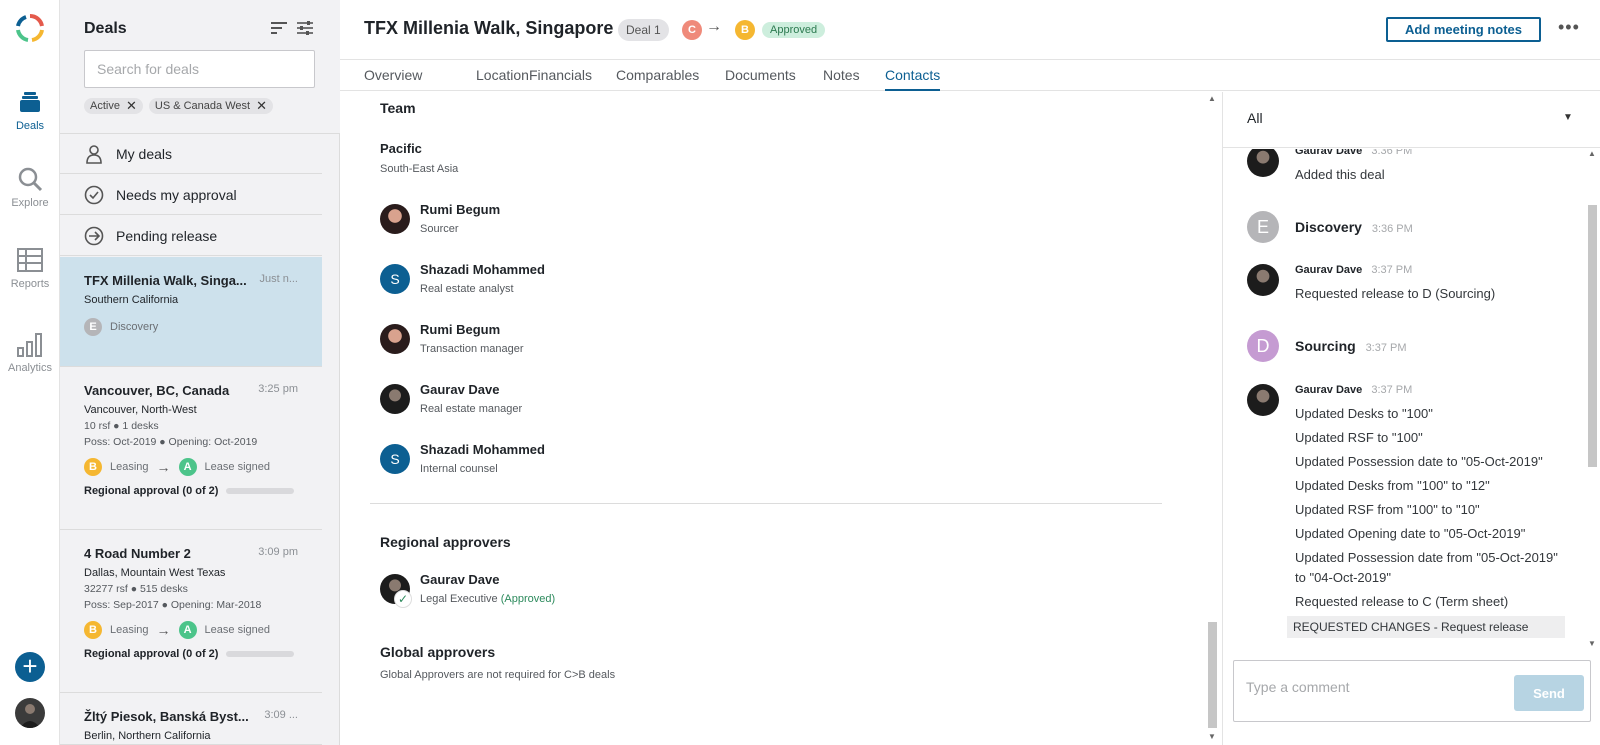  Describe the element at coordinates (1426, 627) in the screenshot. I see `requested-changes-note: REQUESTED CHANGES - Request release` at that location.